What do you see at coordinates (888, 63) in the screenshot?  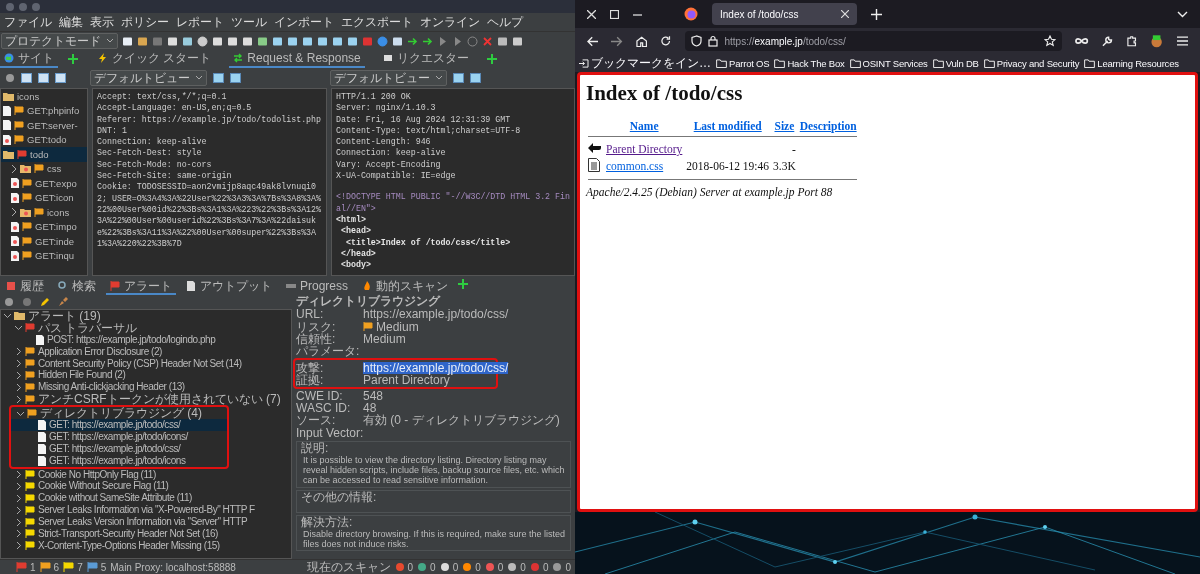 I see `bookmark-item: OSINT Services` at bounding box center [888, 63].